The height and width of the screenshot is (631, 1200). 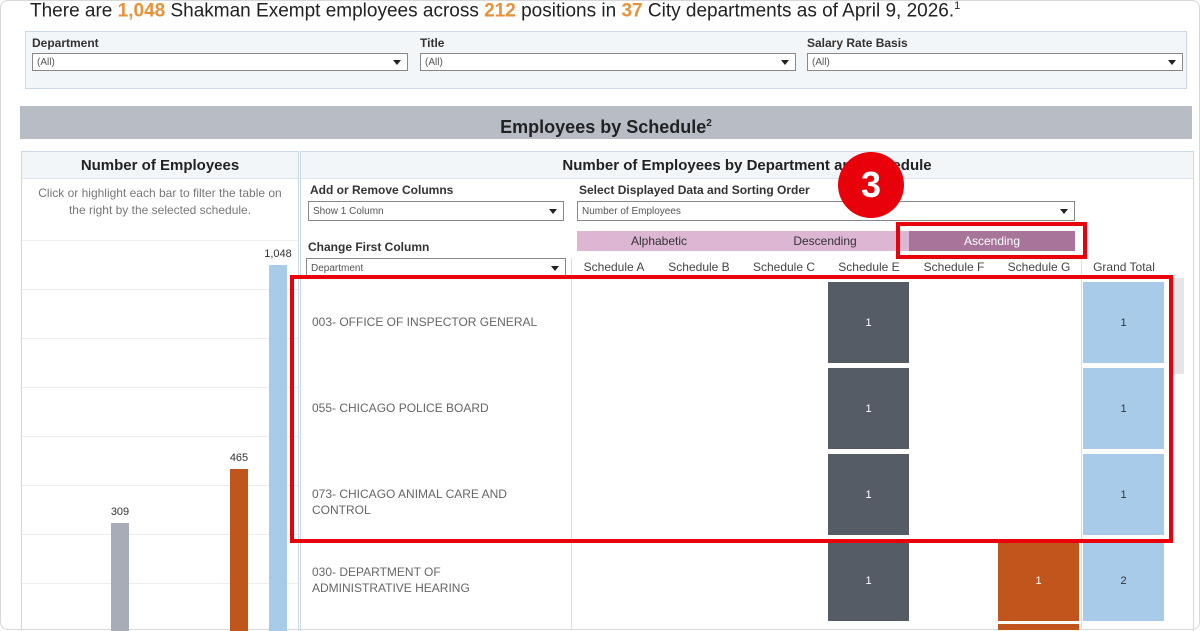 What do you see at coordinates (141, 11) in the screenshot?
I see `employee-count: 1,048` at bounding box center [141, 11].